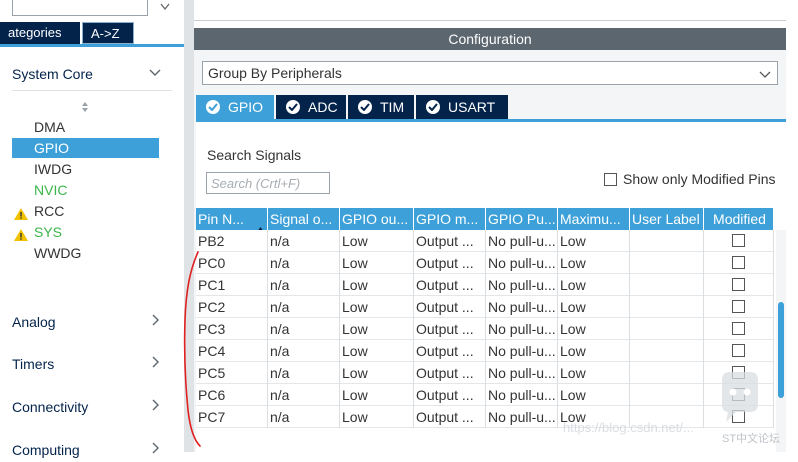 The height and width of the screenshot is (462, 798). I want to click on table-row: PB2 n/a Low Output ... No pull-u... Low, so click(485, 241).